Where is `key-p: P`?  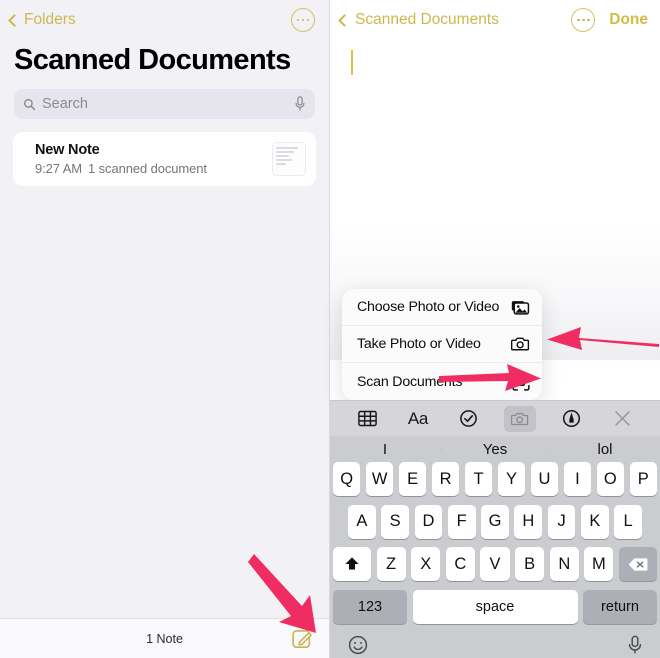
key-p: P is located at coordinates (643, 479).